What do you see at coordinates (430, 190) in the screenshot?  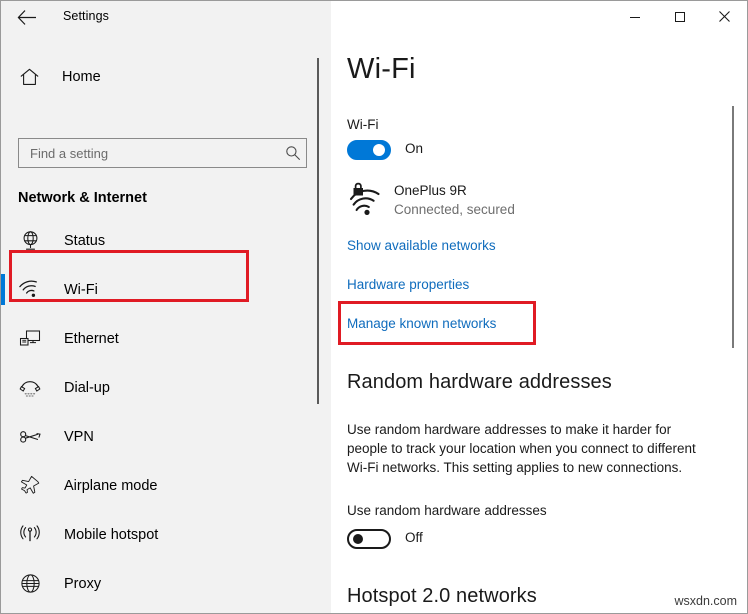 I see `connected-network-name: OnePlus 9R` at bounding box center [430, 190].